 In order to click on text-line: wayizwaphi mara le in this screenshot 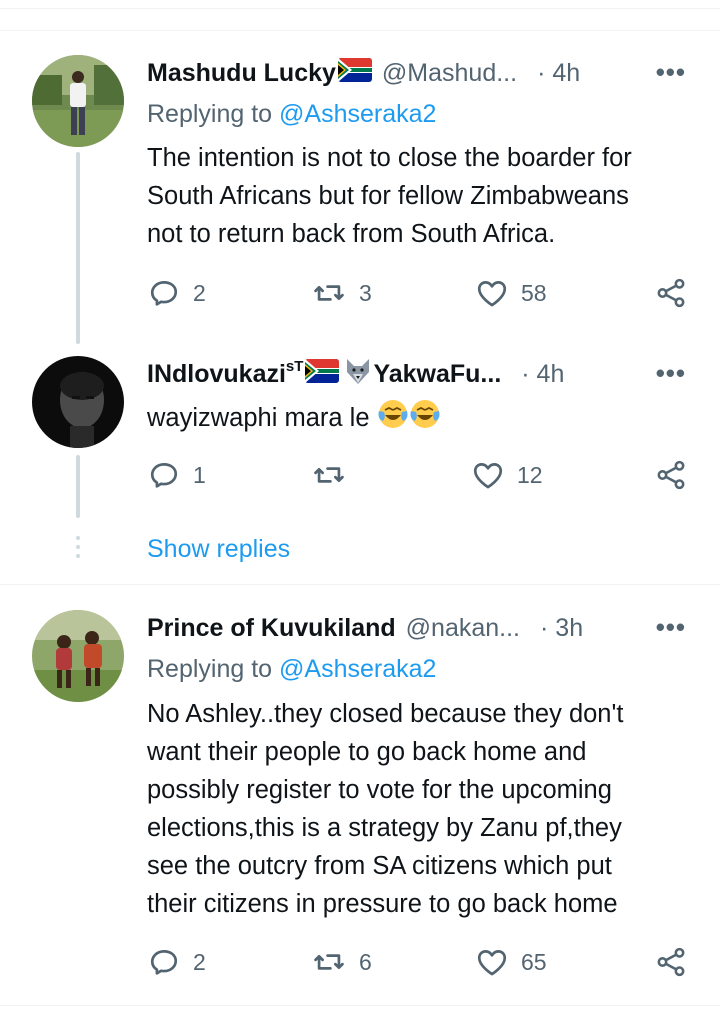, I will do `click(258, 418)`.